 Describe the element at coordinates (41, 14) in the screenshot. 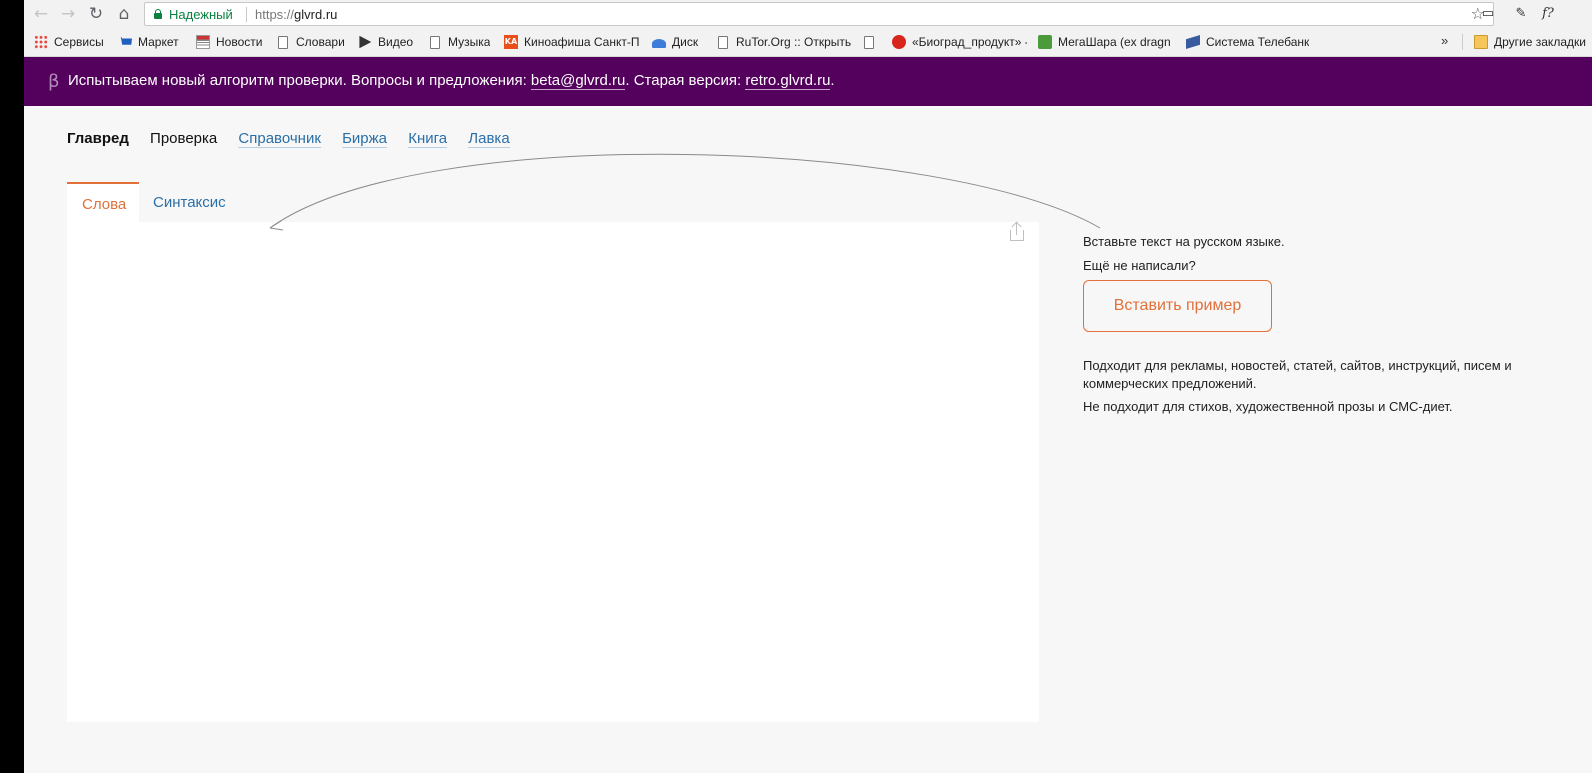

I see `back-icon: ←` at that location.